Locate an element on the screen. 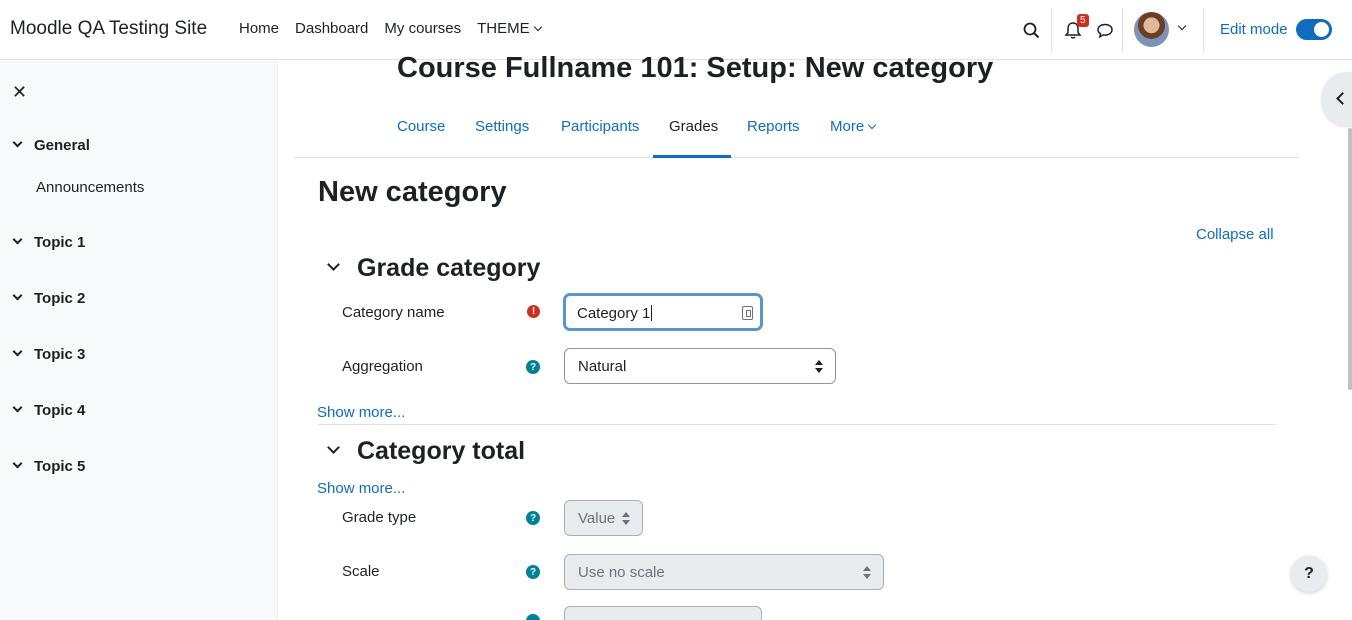 The image size is (1352, 620). tab-participants: Participants is located at coordinates (600, 126).